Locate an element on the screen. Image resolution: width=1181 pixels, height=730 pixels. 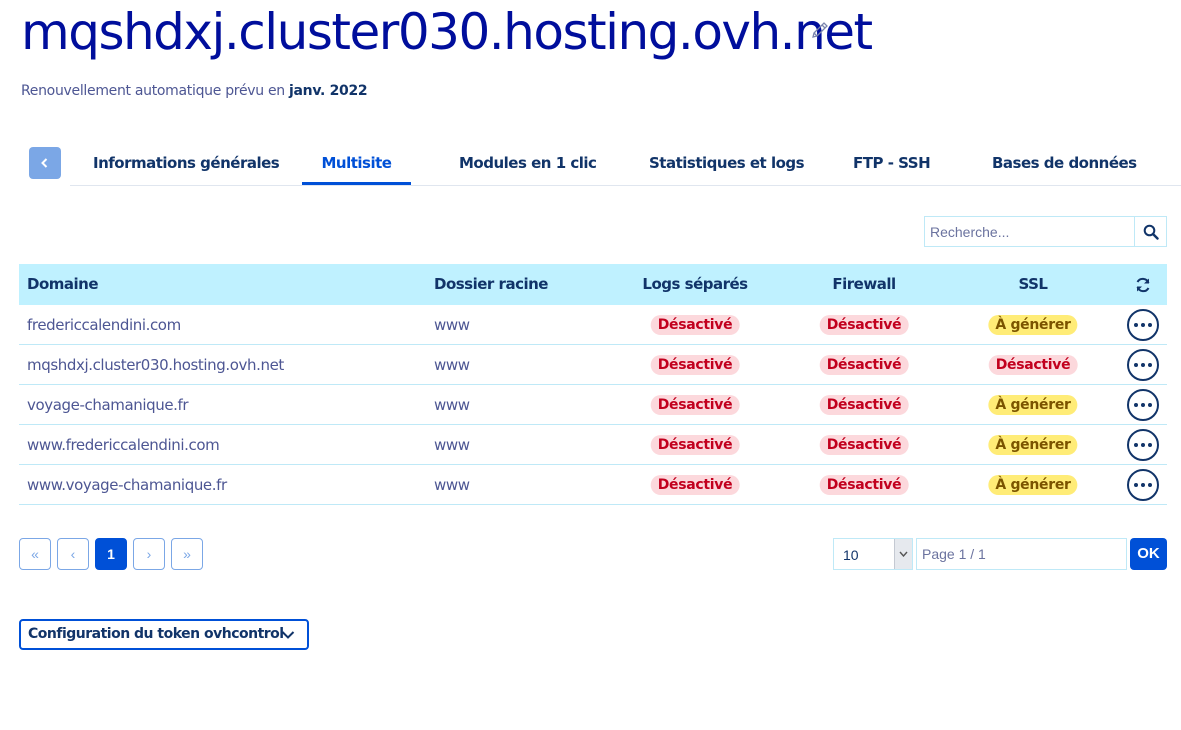
page-size-value: 10 is located at coordinates (851, 555).